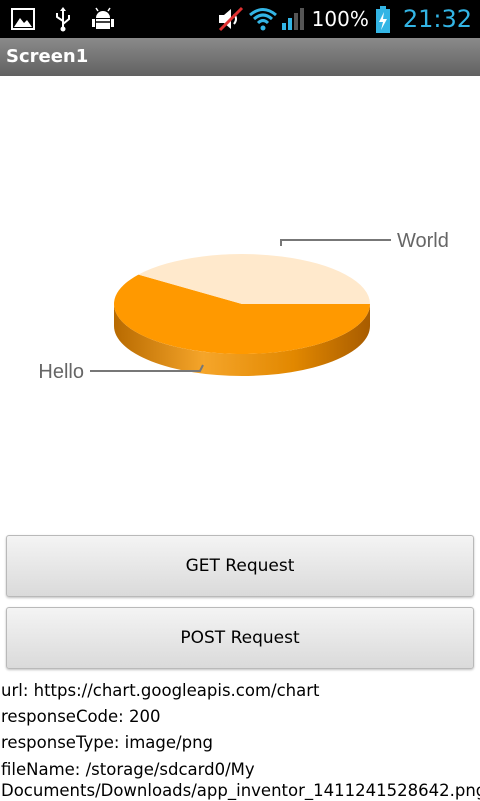 The height and width of the screenshot is (801, 480). What do you see at coordinates (160, 690) in the screenshot?
I see `url-label: url: https://chart.googleapis.com/chart` at bounding box center [160, 690].